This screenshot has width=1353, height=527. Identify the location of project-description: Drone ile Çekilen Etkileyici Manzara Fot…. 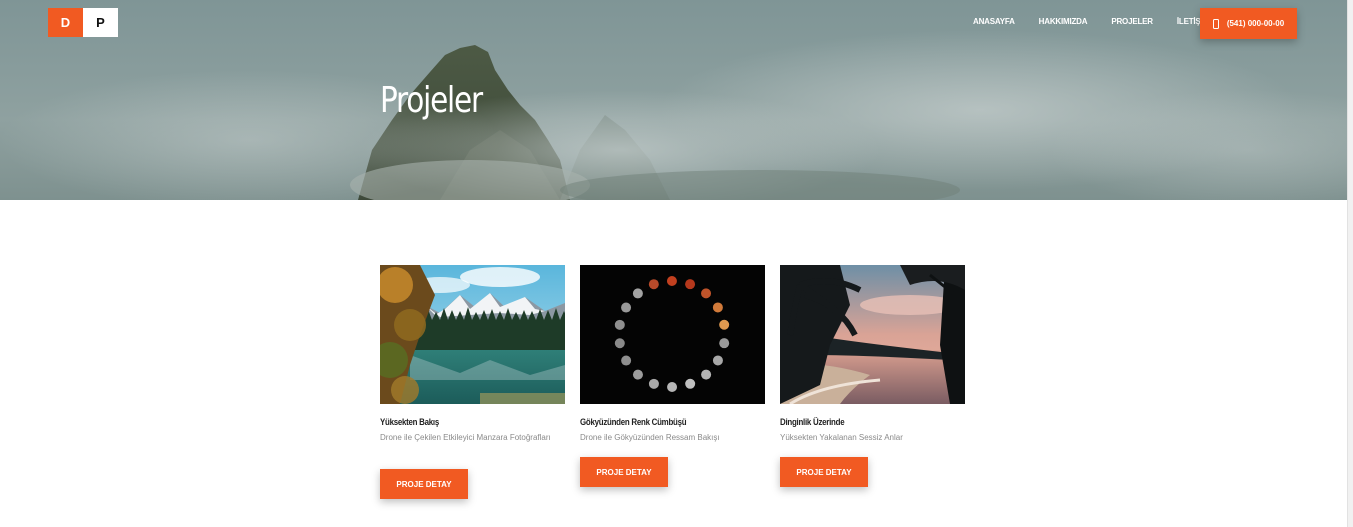
(465, 437).